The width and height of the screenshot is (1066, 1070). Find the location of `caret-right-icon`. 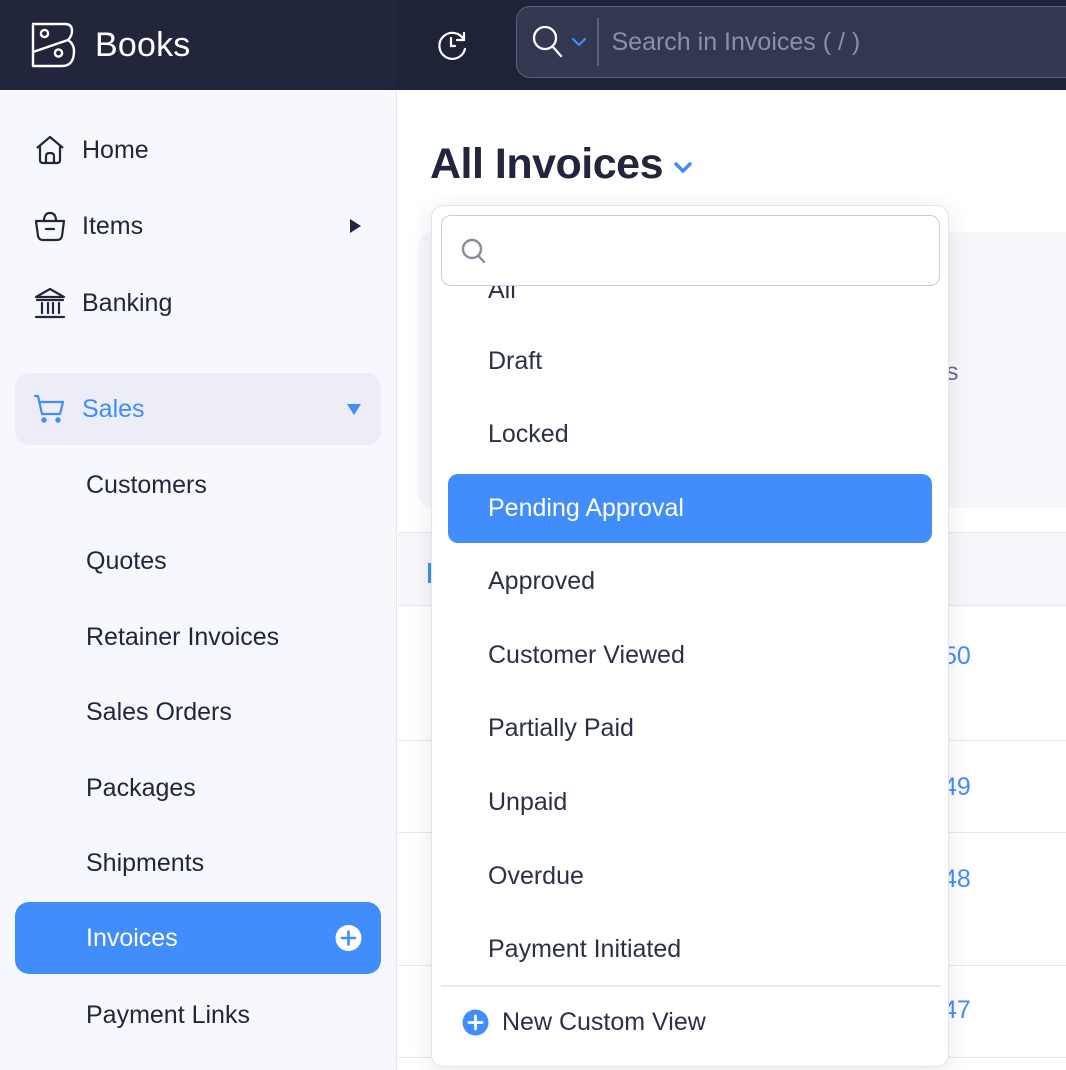

caret-right-icon is located at coordinates (355, 226).